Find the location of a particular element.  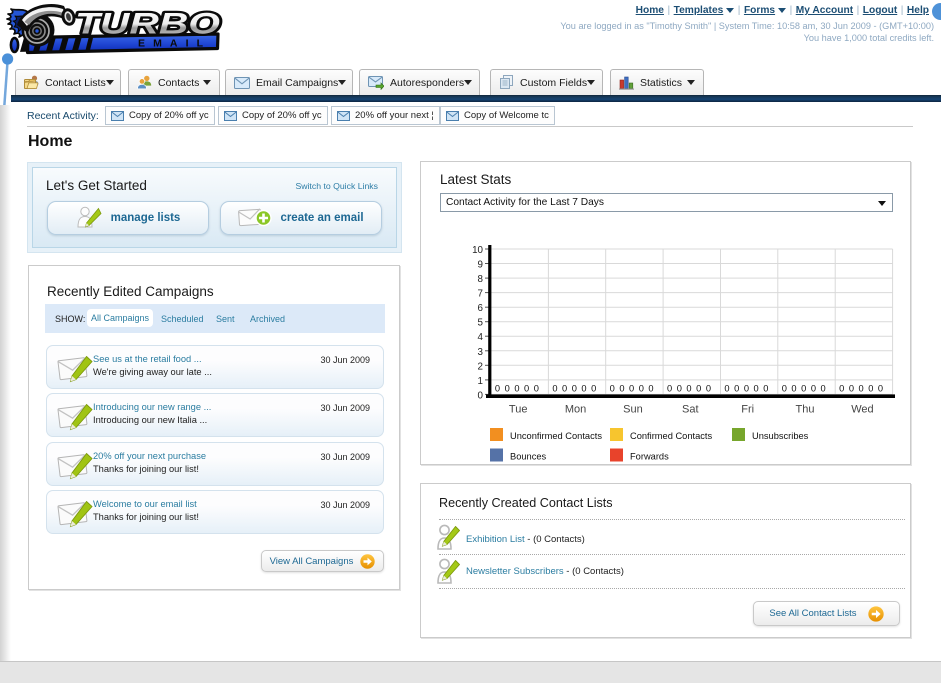

svg-text: Wed is located at coordinates (862, 410).